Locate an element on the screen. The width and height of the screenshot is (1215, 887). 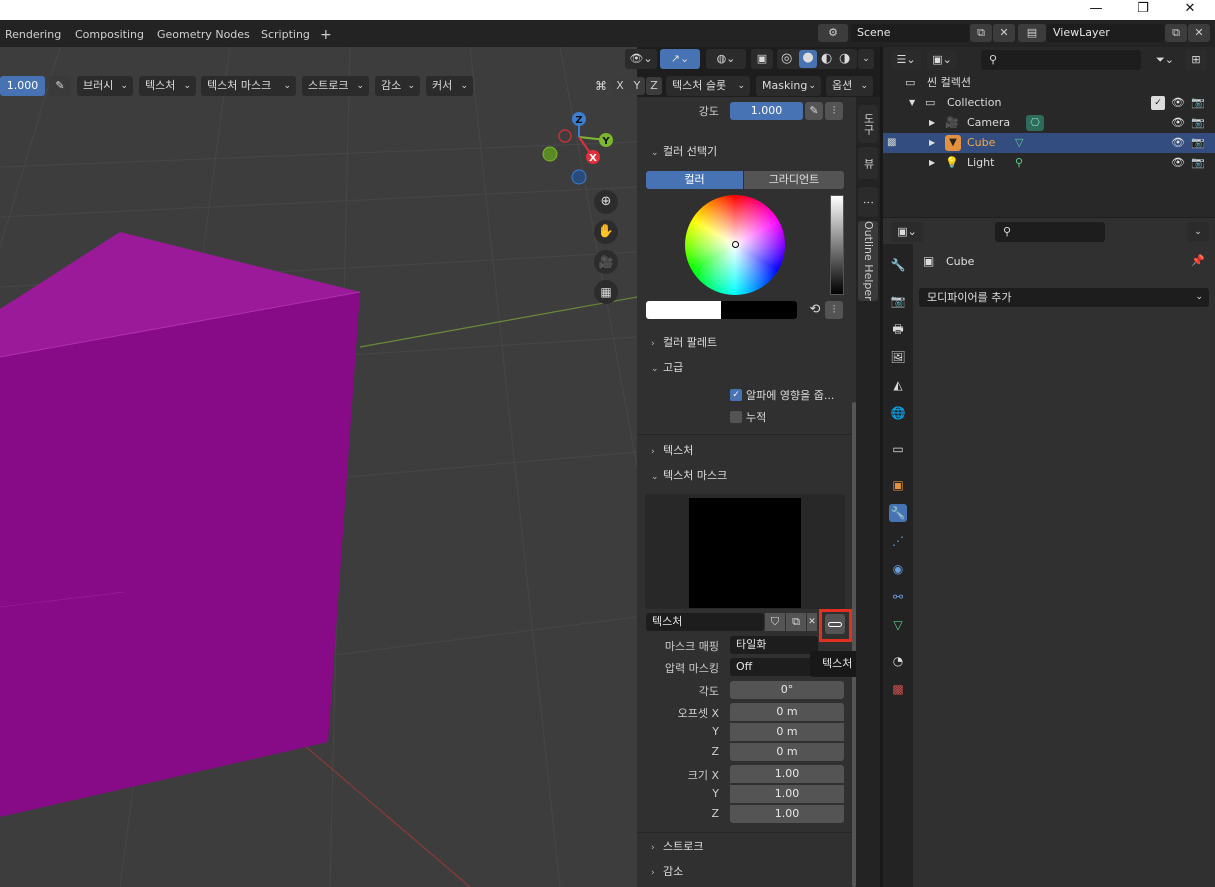
filter-view-icon: ▣⌄ is located at coordinates (942, 60).